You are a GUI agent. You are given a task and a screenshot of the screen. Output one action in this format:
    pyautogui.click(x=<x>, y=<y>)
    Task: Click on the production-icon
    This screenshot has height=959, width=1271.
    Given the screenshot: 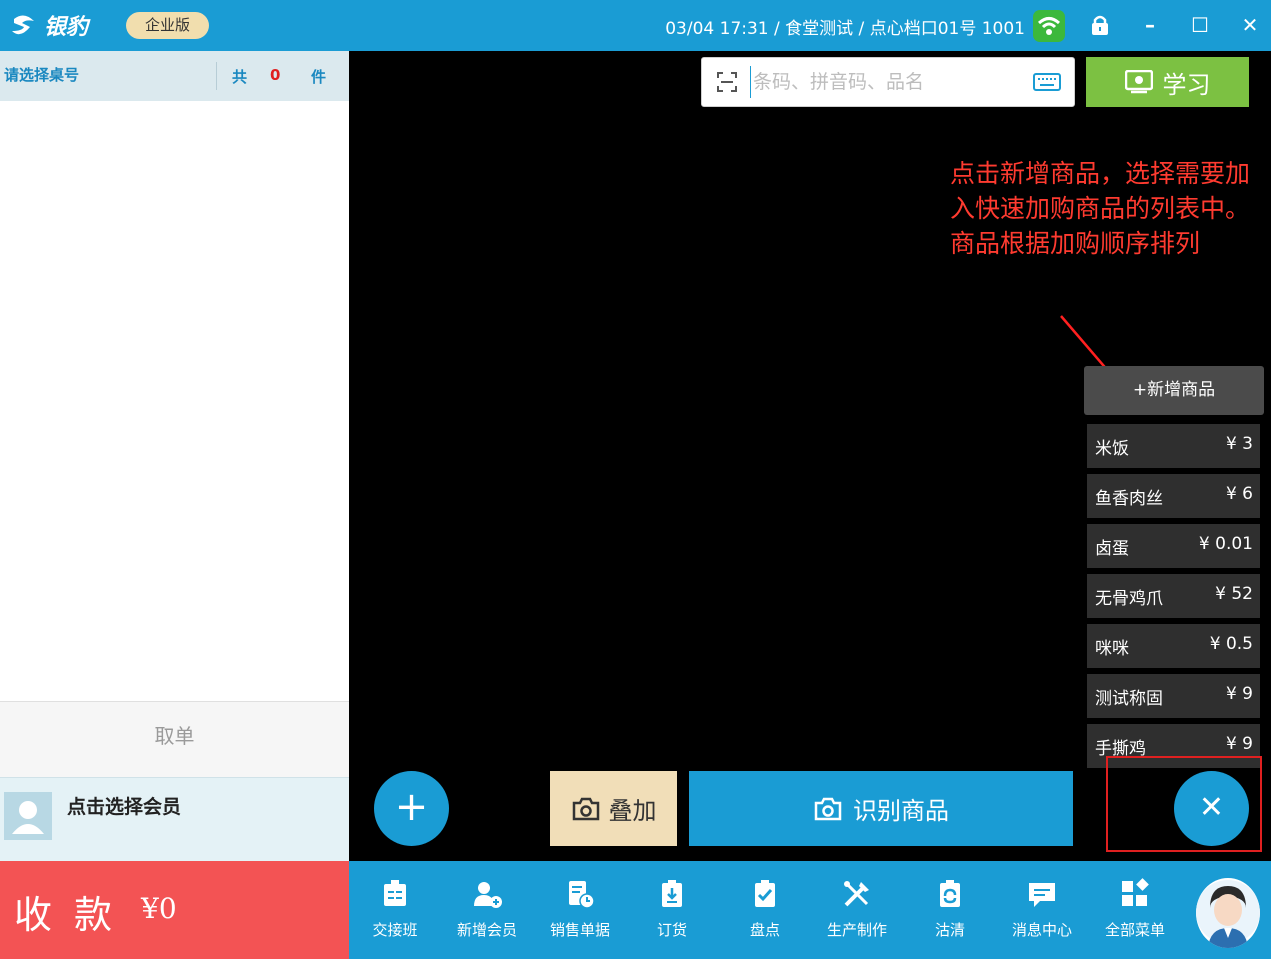 What is the action you would take?
    pyautogui.click(x=857, y=894)
    